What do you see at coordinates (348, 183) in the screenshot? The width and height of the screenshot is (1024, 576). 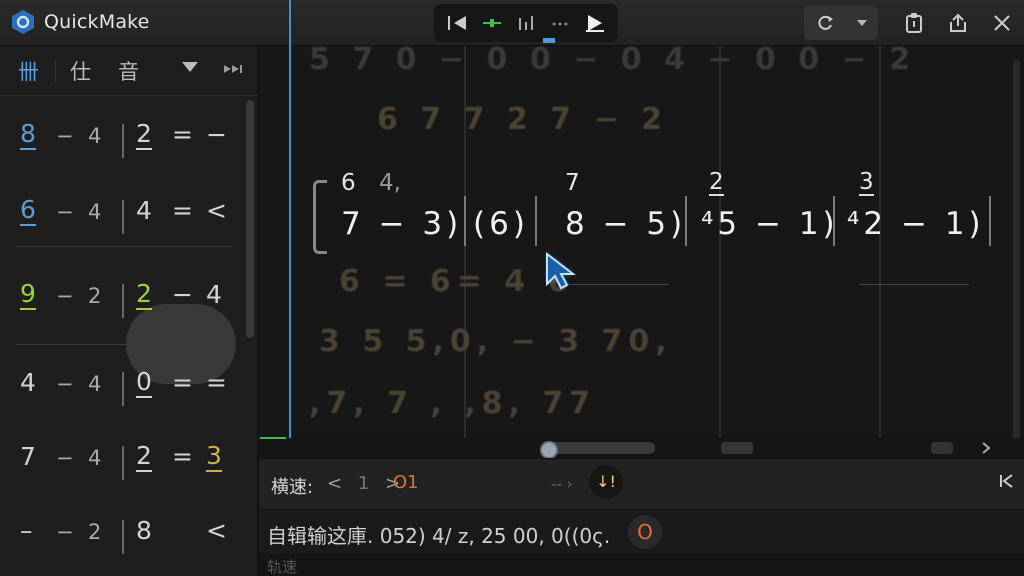 I see `superscript: 6` at bounding box center [348, 183].